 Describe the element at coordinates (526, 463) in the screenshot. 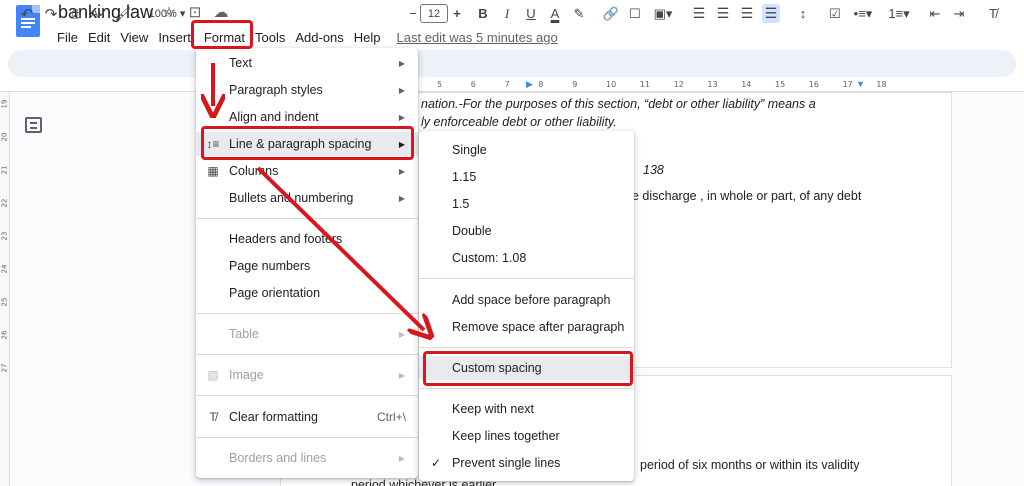

I see `prevent-single-lines-option: ✓ Prevent single lines` at that location.